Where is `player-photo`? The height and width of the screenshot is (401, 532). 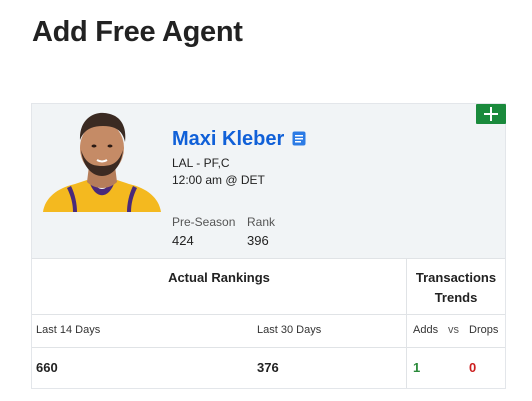
player-photo is located at coordinates (102, 162).